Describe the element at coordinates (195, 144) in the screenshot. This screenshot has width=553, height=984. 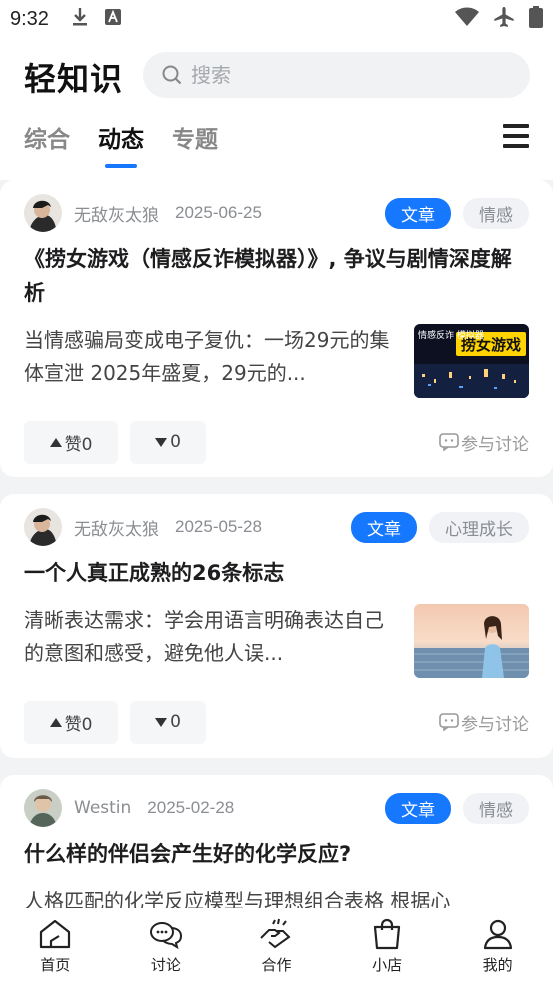
I see `tab-topics: 专题` at that location.